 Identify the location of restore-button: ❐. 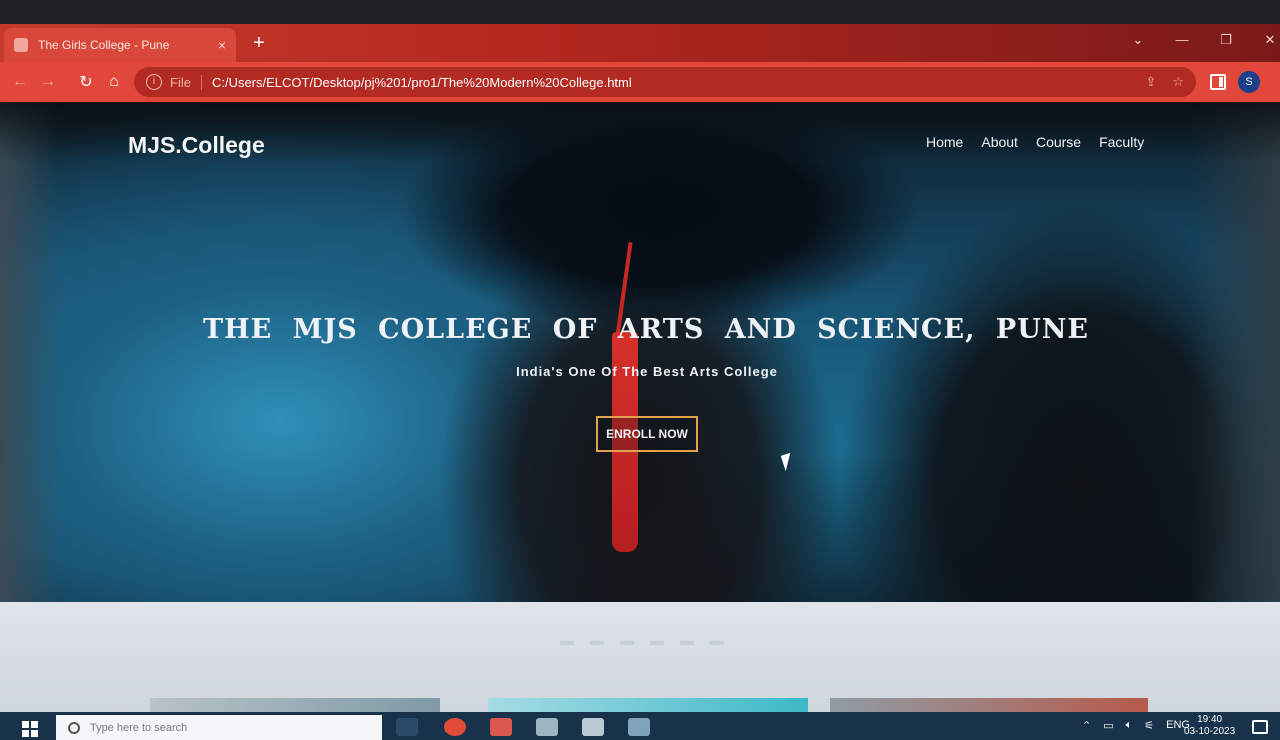
(1226, 40).